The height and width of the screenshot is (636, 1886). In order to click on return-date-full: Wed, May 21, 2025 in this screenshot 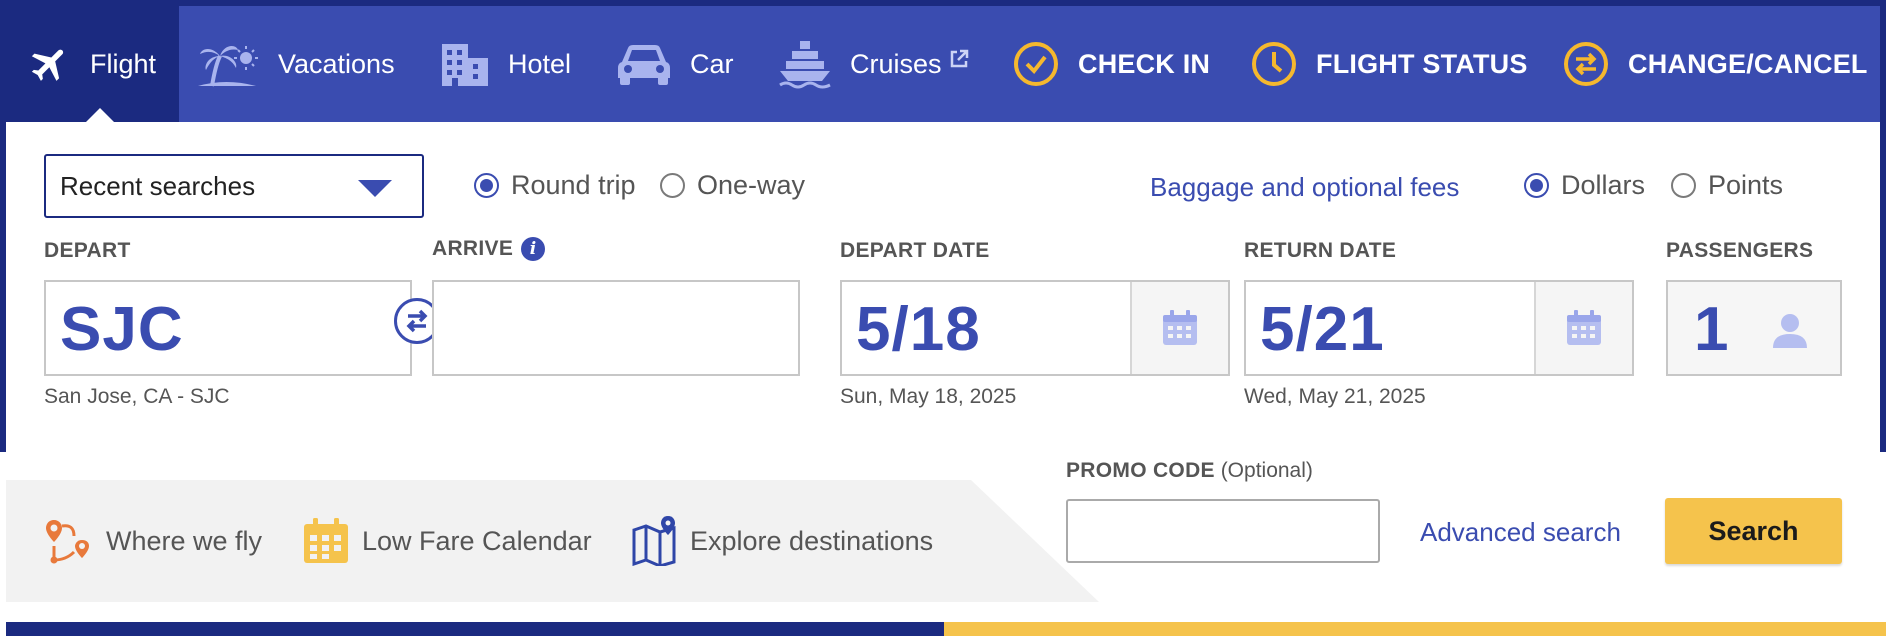, I will do `click(1335, 396)`.